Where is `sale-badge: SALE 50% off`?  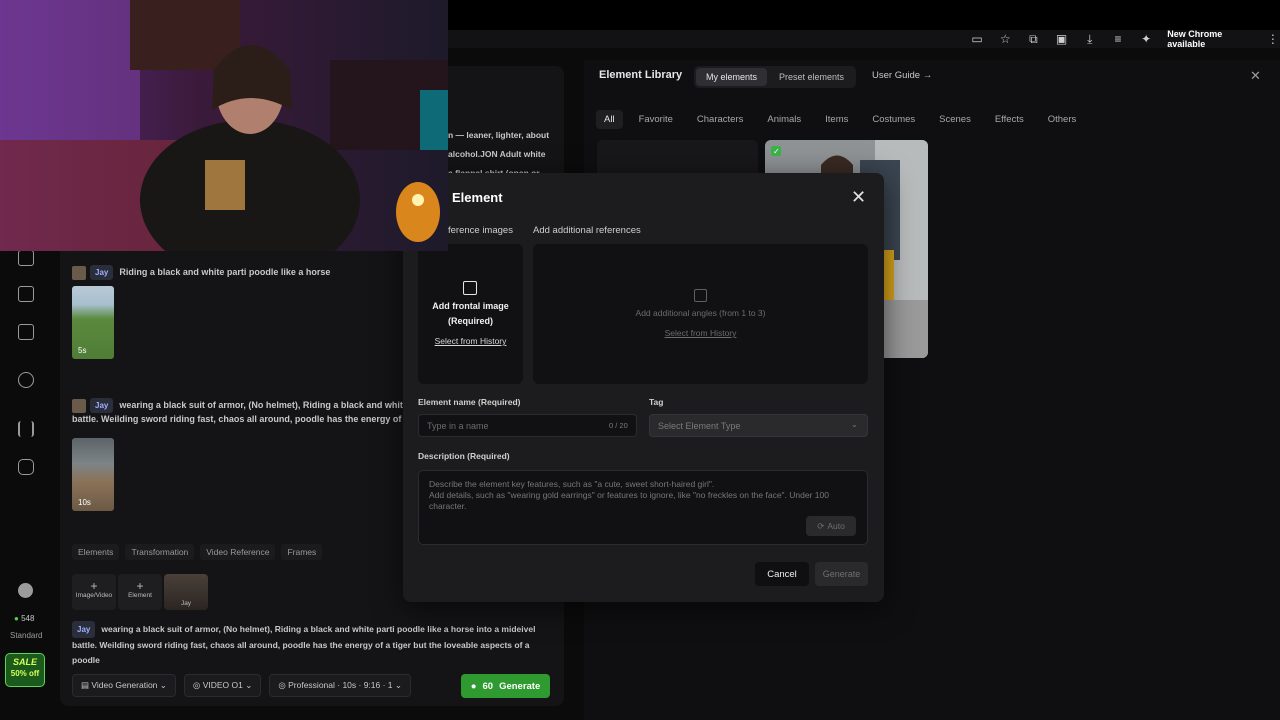 sale-badge: SALE 50% off is located at coordinates (25, 670).